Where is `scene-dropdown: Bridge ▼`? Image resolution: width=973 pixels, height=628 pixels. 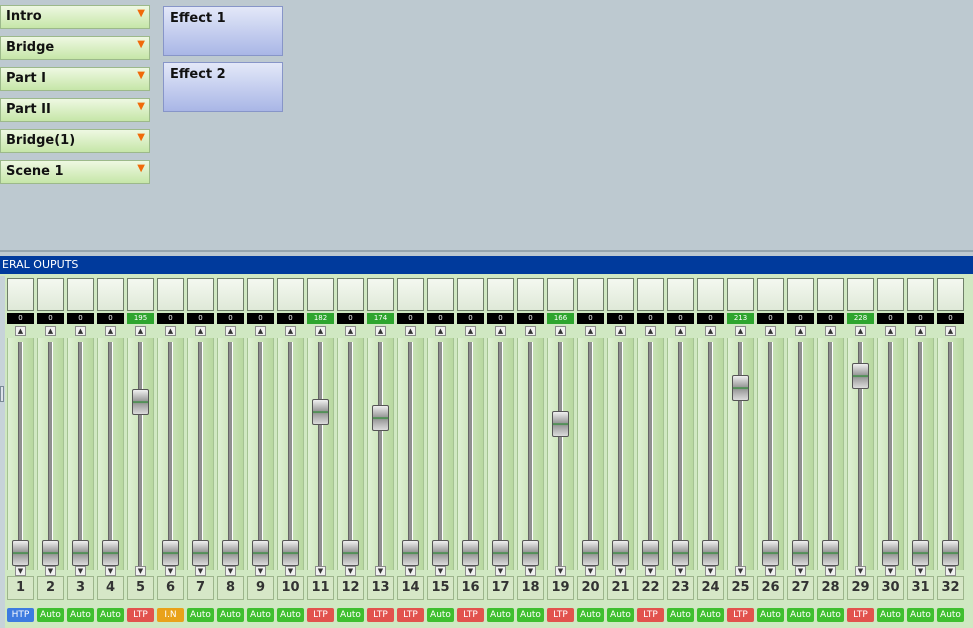 scene-dropdown: Bridge ▼ is located at coordinates (75, 48).